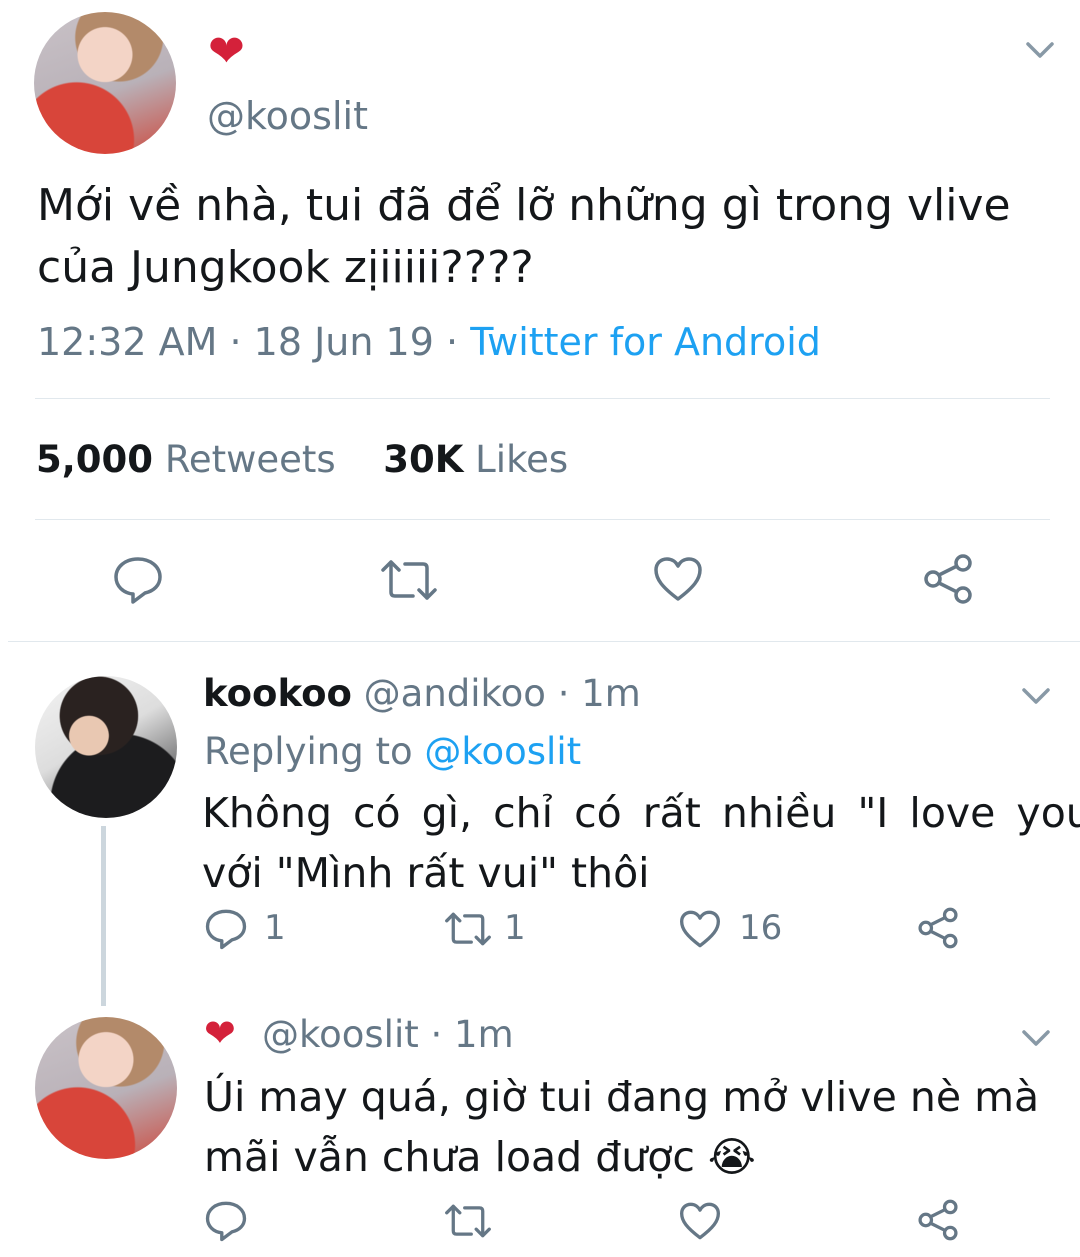 The height and width of the screenshot is (1257, 1080). I want to click on reply-text-line-2: với "Mình rất vui" thôi, so click(426, 873).